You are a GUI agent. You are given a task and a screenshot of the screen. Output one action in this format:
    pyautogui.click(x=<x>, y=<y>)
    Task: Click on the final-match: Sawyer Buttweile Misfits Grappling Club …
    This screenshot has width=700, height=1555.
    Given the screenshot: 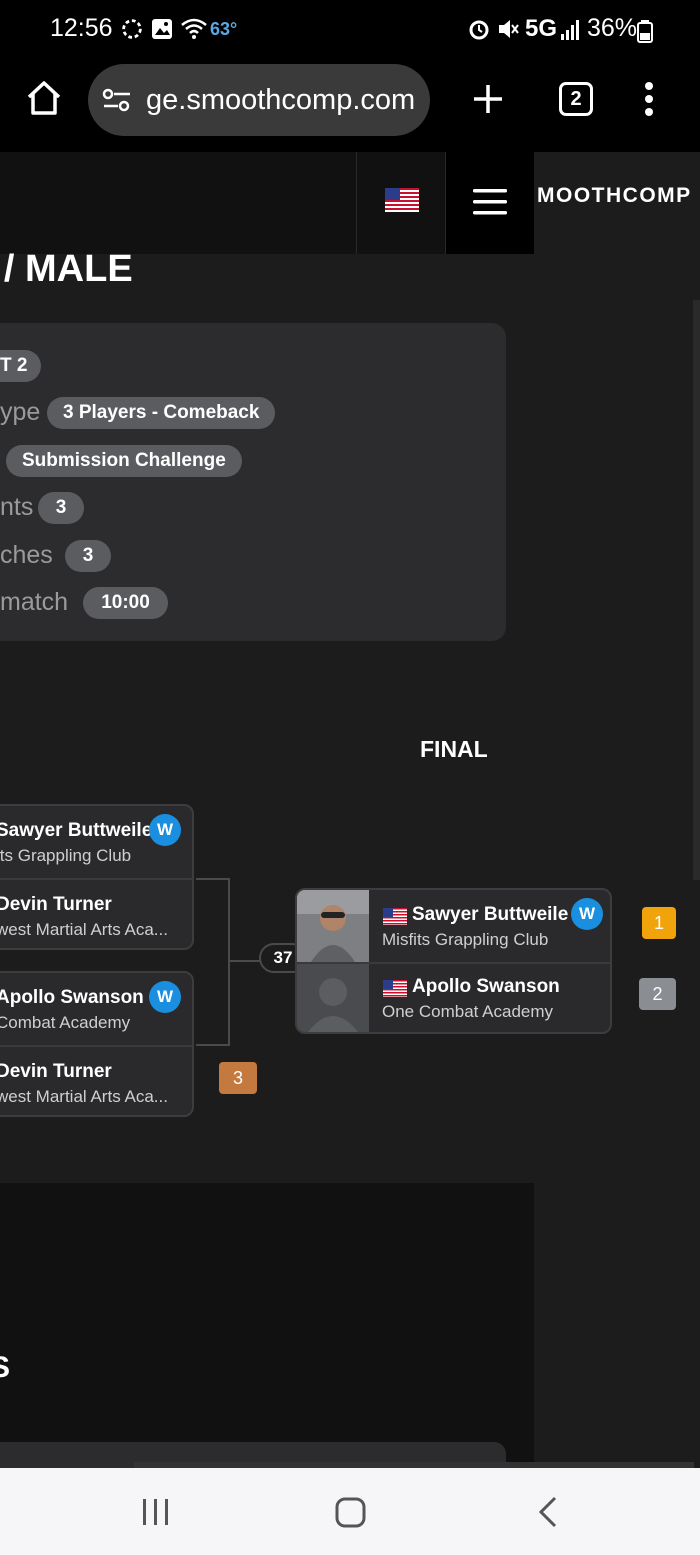 What is the action you would take?
    pyautogui.click(x=453, y=961)
    